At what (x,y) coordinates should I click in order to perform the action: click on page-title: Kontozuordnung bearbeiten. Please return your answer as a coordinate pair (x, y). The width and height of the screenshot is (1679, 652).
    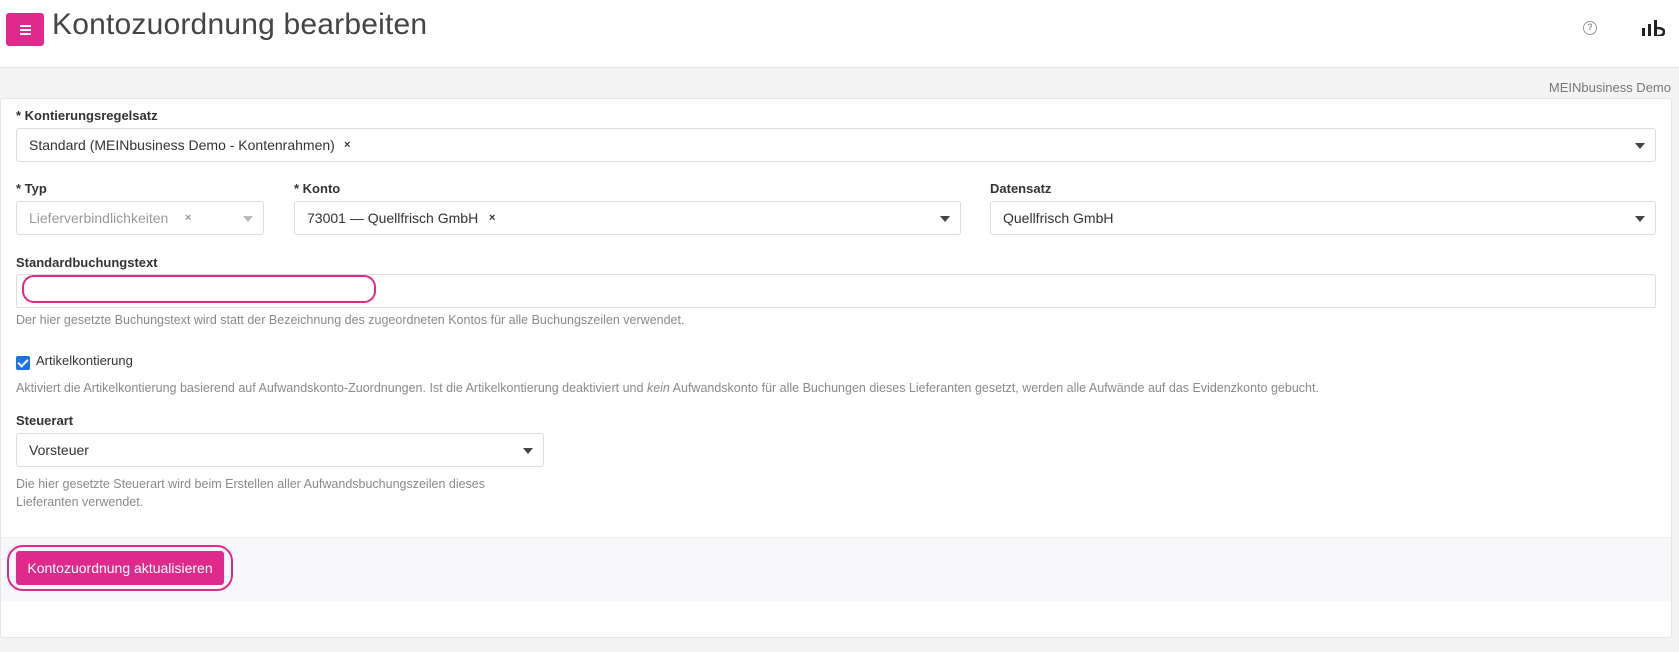
    Looking at the image, I should click on (240, 24).